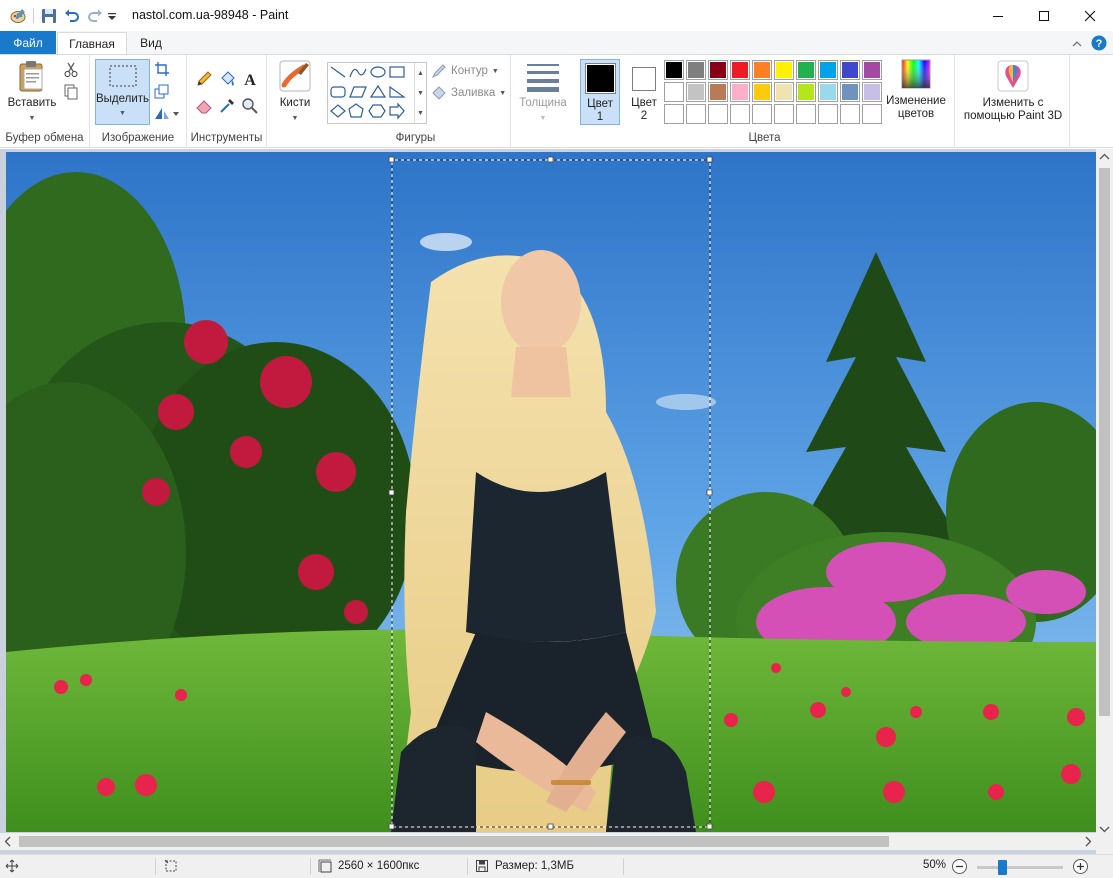 This screenshot has height=878, width=1113. What do you see at coordinates (151, 43) in the screenshot?
I see `tab-view: Вид` at bounding box center [151, 43].